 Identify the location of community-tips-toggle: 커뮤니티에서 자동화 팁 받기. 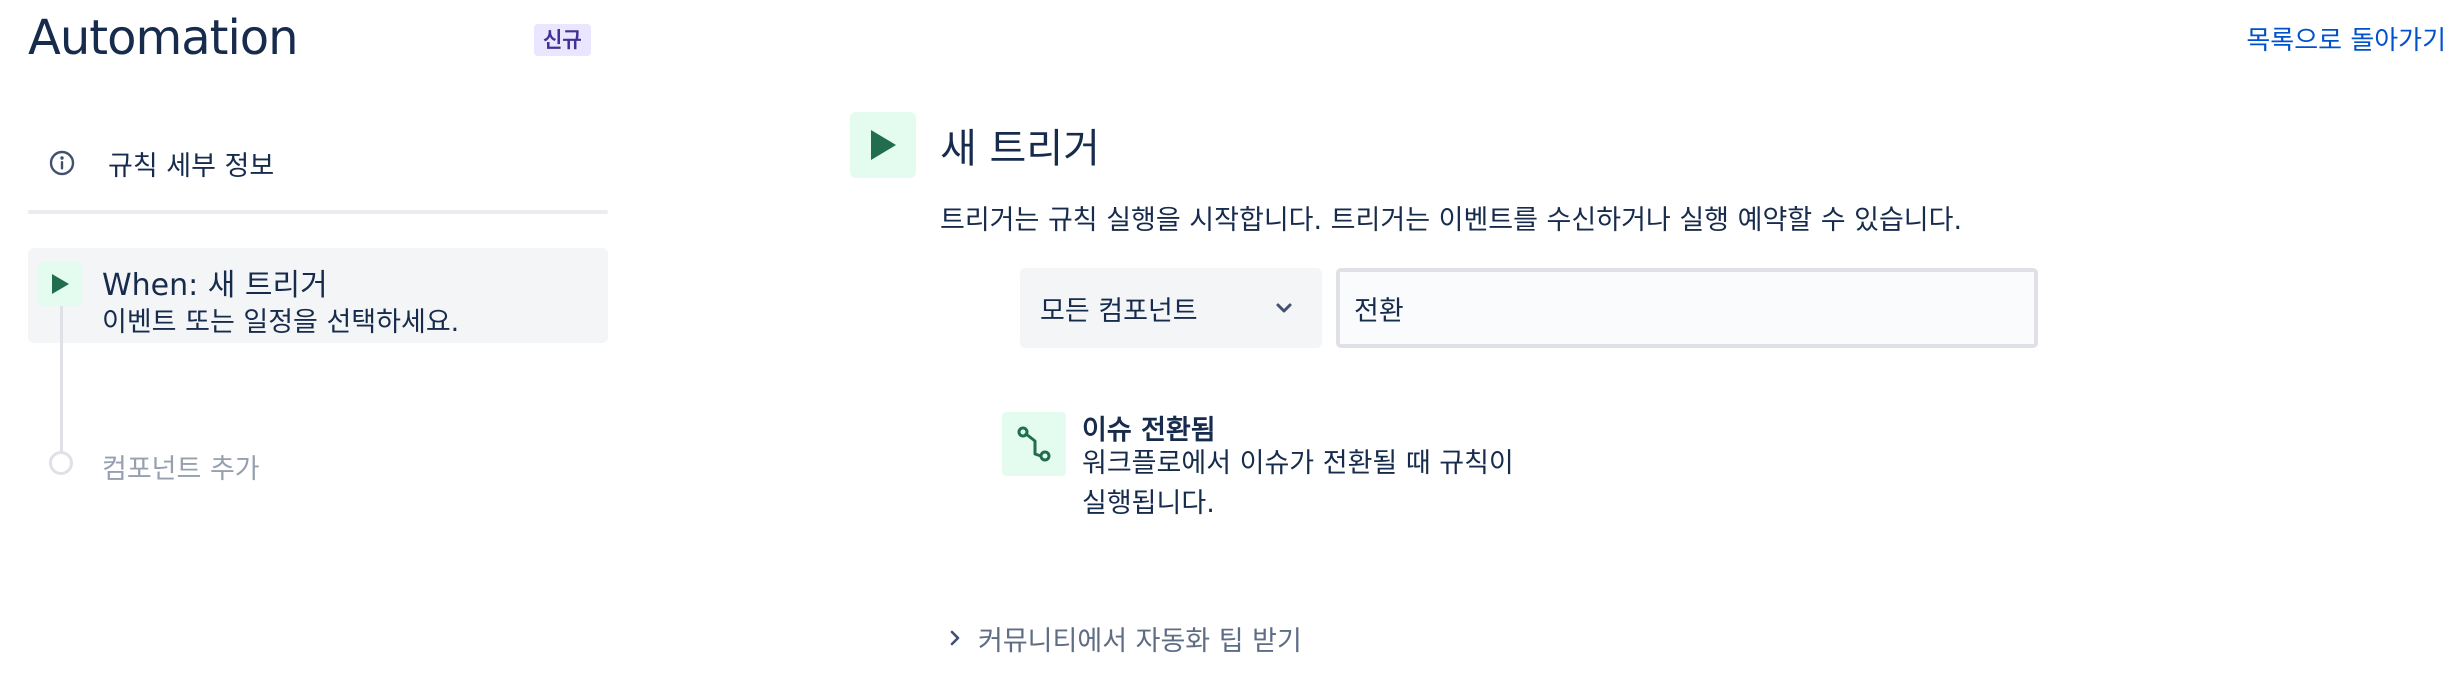
(1123, 638).